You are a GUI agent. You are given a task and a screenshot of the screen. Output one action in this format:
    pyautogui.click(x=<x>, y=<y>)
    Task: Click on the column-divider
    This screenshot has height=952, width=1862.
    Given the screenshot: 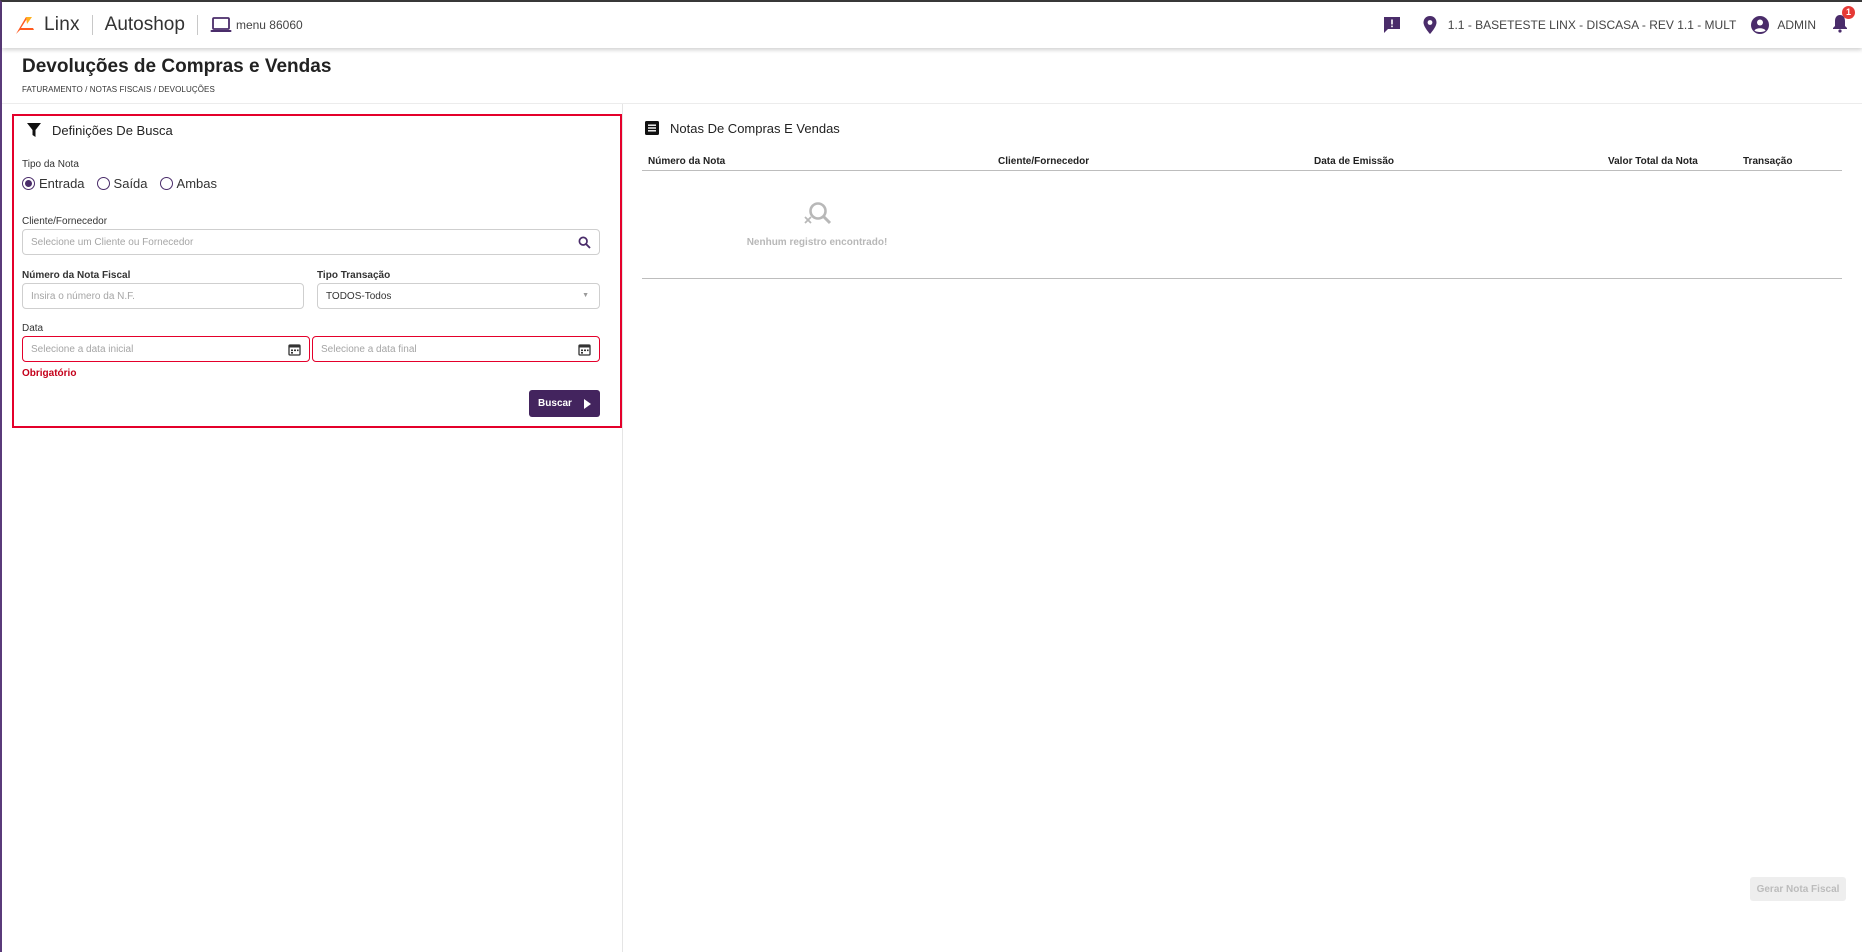 What is the action you would take?
    pyautogui.click(x=622, y=528)
    